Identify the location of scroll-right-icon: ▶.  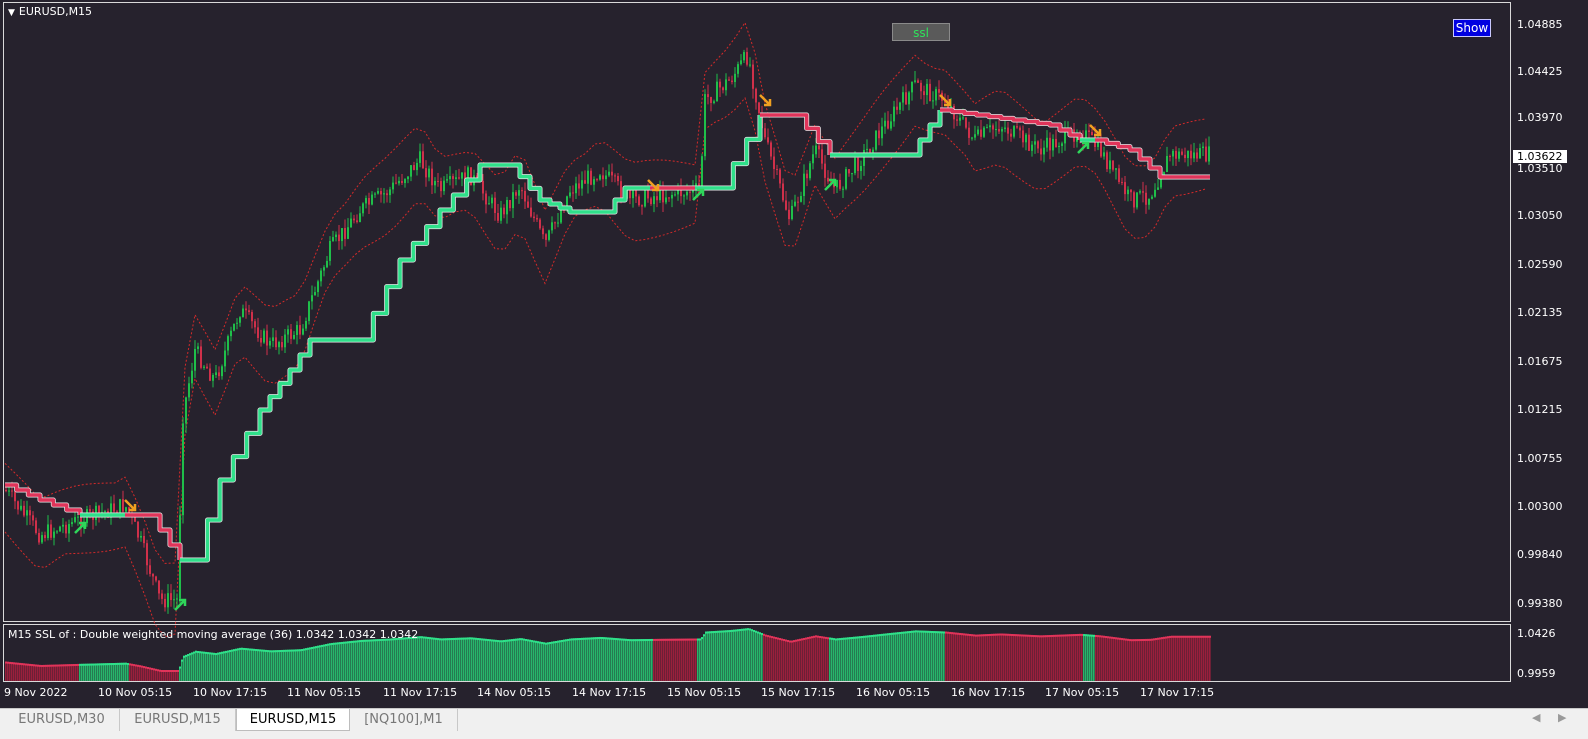
(1562, 717).